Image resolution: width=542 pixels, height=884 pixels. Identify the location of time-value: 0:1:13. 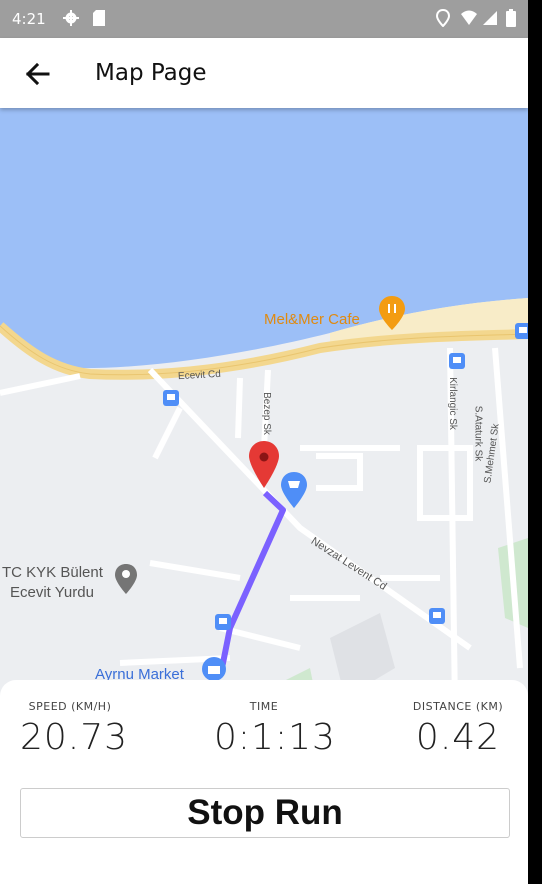
(275, 737).